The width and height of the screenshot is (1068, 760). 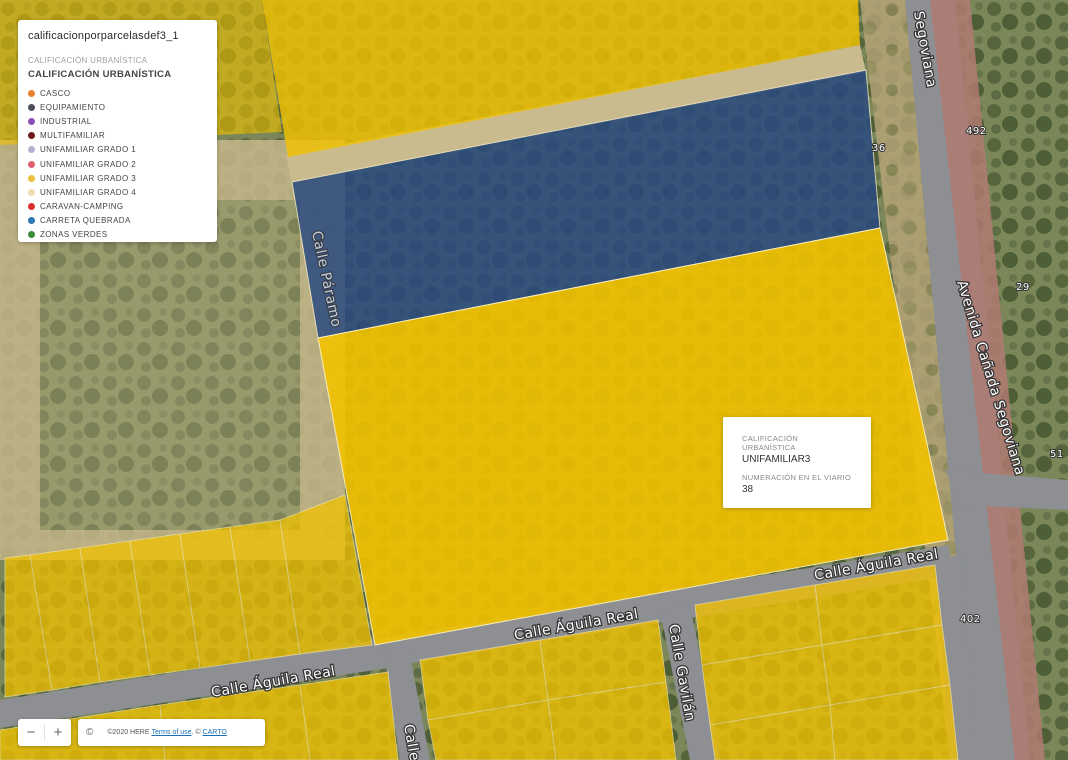 What do you see at coordinates (117, 235) in the screenshot?
I see `legend-item: ZONAS VERDES` at bounding box center [117, 235].